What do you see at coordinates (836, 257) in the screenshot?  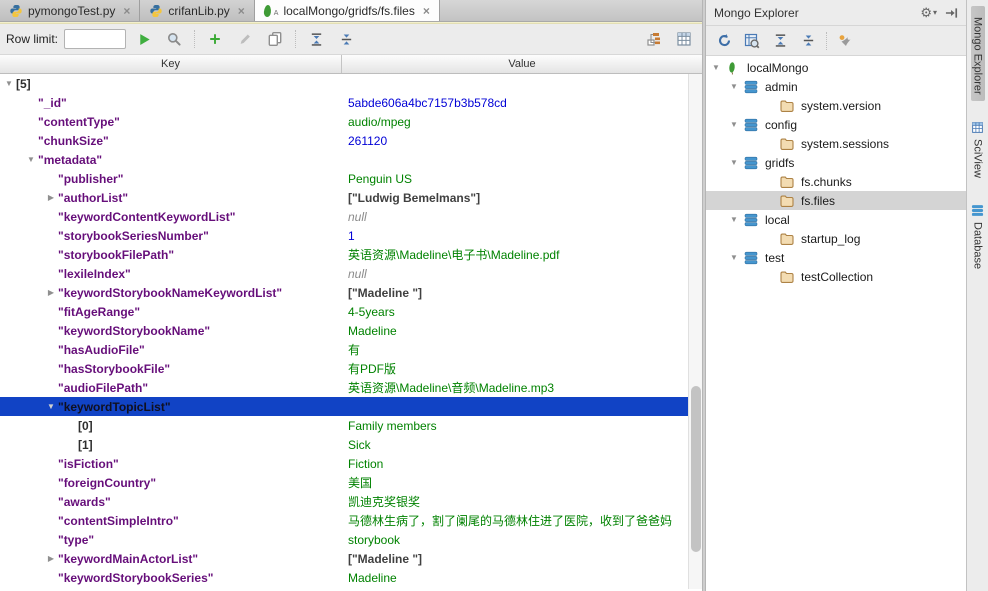 I see `tree-item-test: ▼ test` at bounding box center [836, 257].